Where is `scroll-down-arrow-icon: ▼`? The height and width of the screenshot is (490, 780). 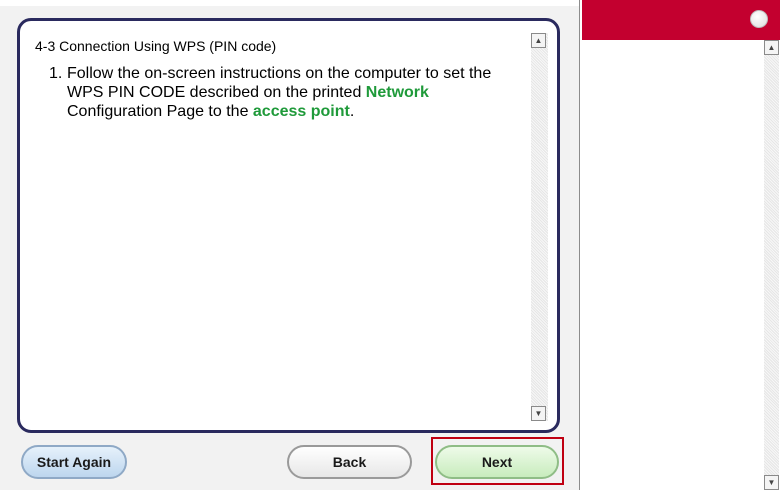
scroll-down-arrow-icon: ▼ is located at coordinates (538, 413).